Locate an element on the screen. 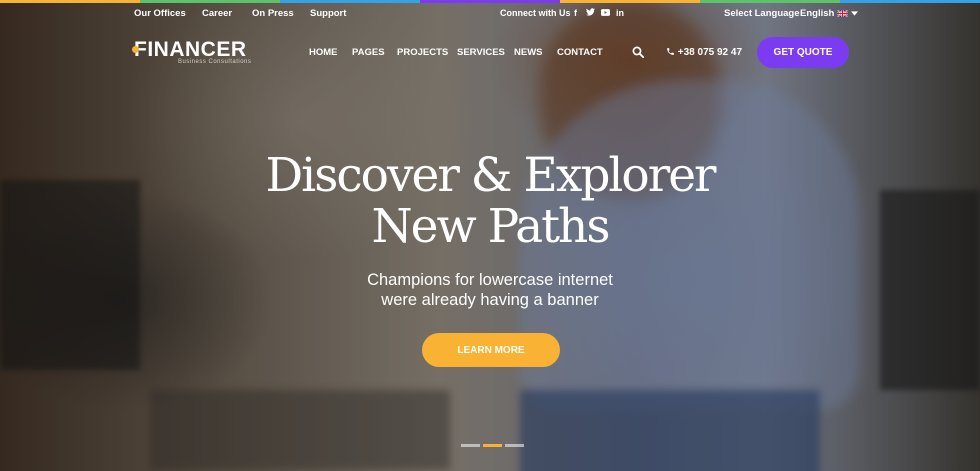 This screenshot has height=471, width=980. nav-item-pages: PAGES is located at coordinates (368, 52).